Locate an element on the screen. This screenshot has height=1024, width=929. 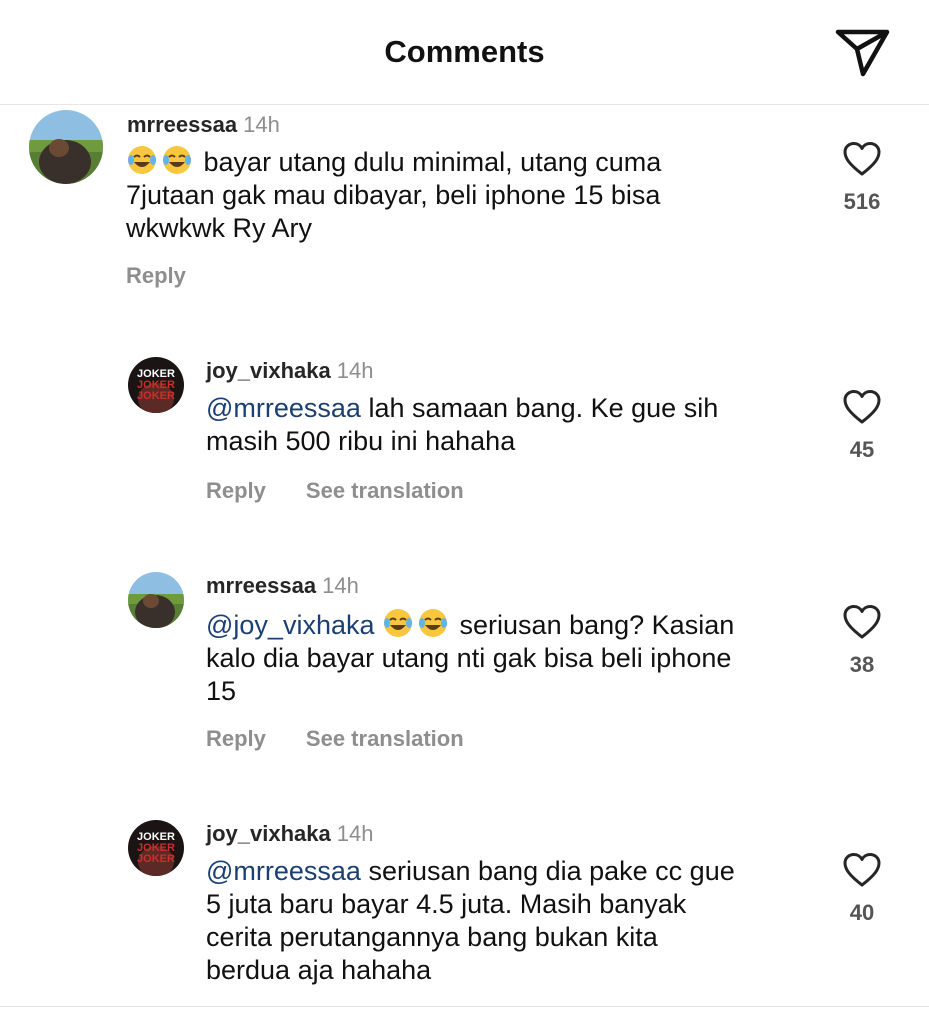
comments-header: Comments is located at coordinates (464, 52).